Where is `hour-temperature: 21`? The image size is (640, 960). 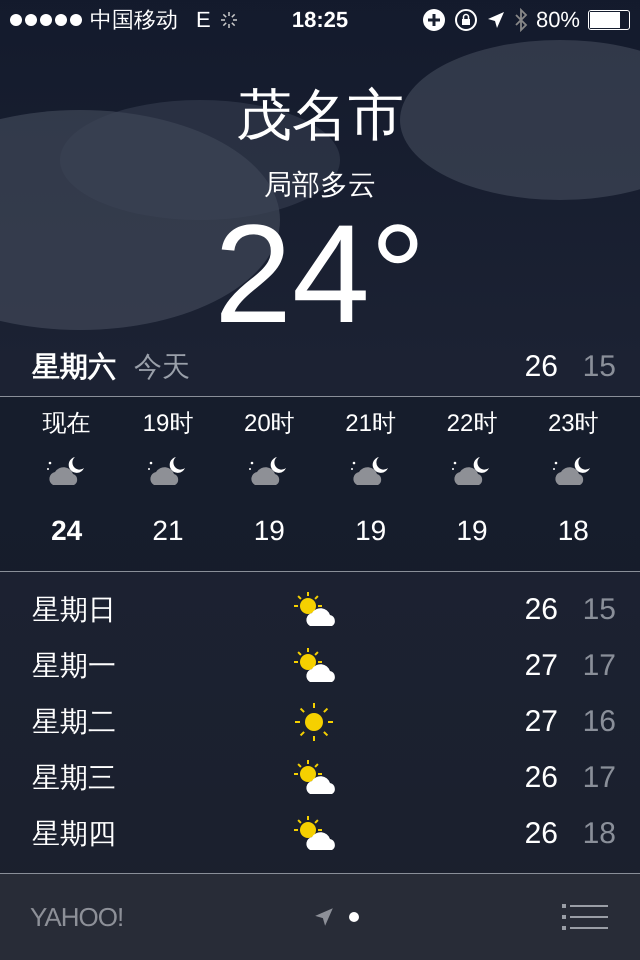
hour-temperature: 21 is located at coordinates (168, 531).